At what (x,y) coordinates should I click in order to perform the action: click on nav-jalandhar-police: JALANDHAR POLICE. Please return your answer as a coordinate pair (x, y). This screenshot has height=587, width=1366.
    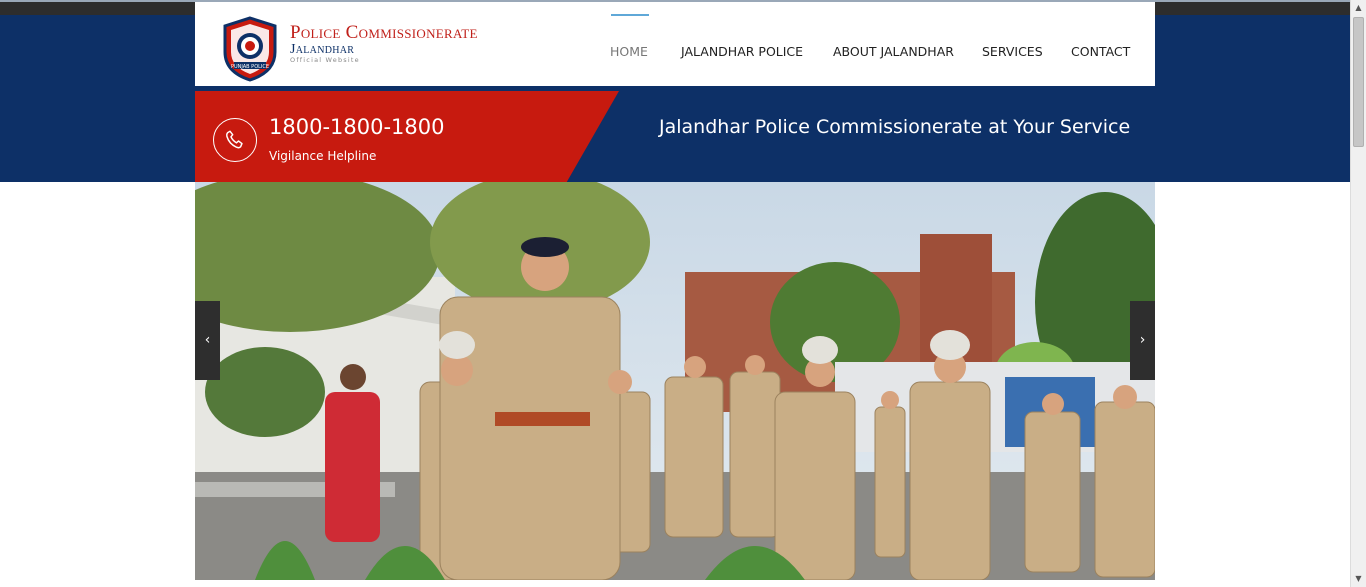
    Looking at the image, I should click on (742, 51).